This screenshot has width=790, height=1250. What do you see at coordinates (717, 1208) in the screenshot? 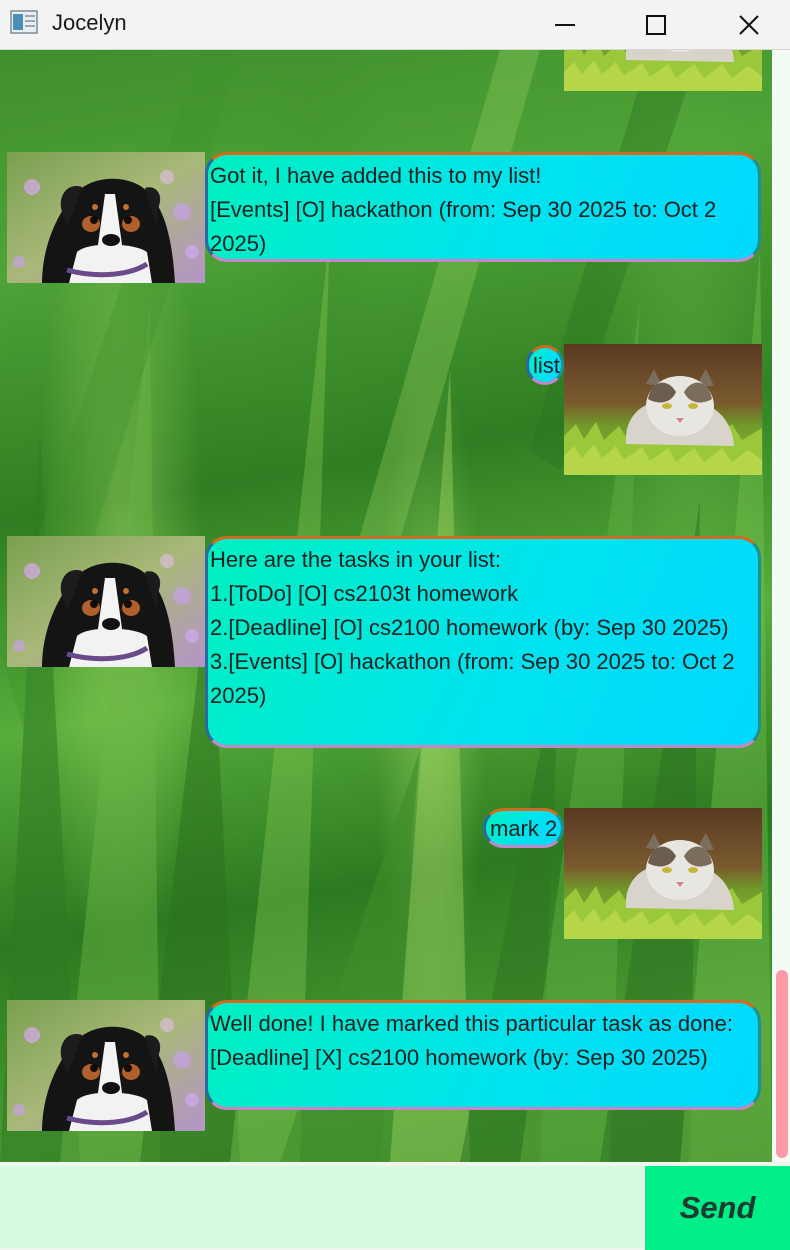
I see `send-button: Send` at bounding box center [717, 1208].